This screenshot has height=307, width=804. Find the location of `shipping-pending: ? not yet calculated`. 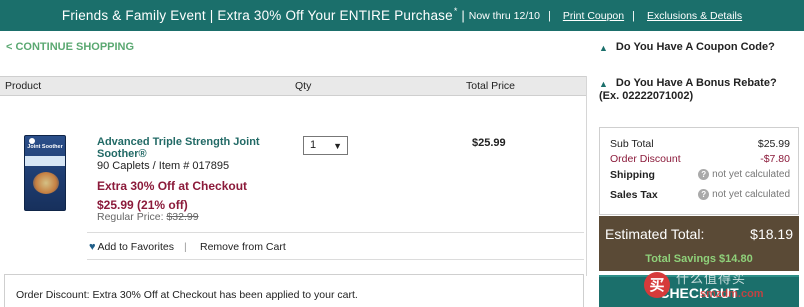

shipping-pending: ? not yet calculated is located at coordinates (744, 174).